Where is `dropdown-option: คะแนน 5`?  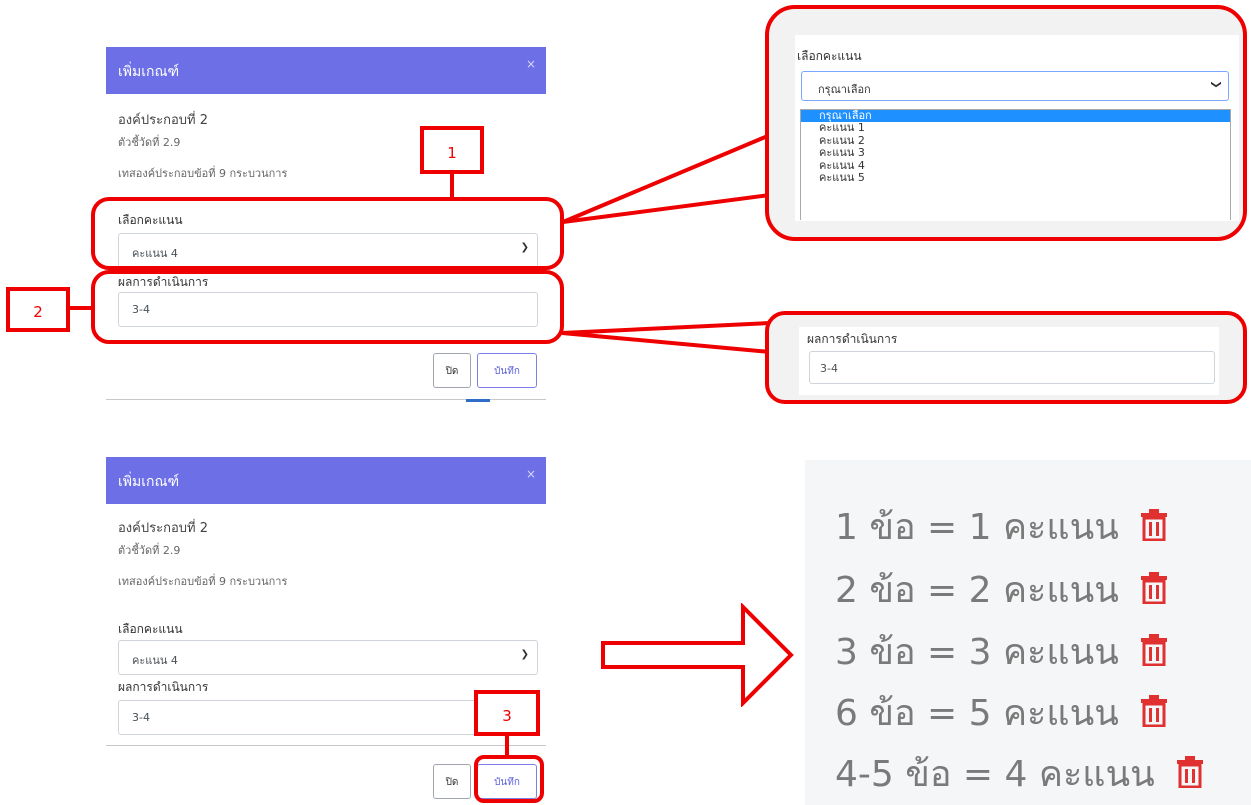
dropdown-option: คะแนน 5 is located at coordinates (1015, 177).